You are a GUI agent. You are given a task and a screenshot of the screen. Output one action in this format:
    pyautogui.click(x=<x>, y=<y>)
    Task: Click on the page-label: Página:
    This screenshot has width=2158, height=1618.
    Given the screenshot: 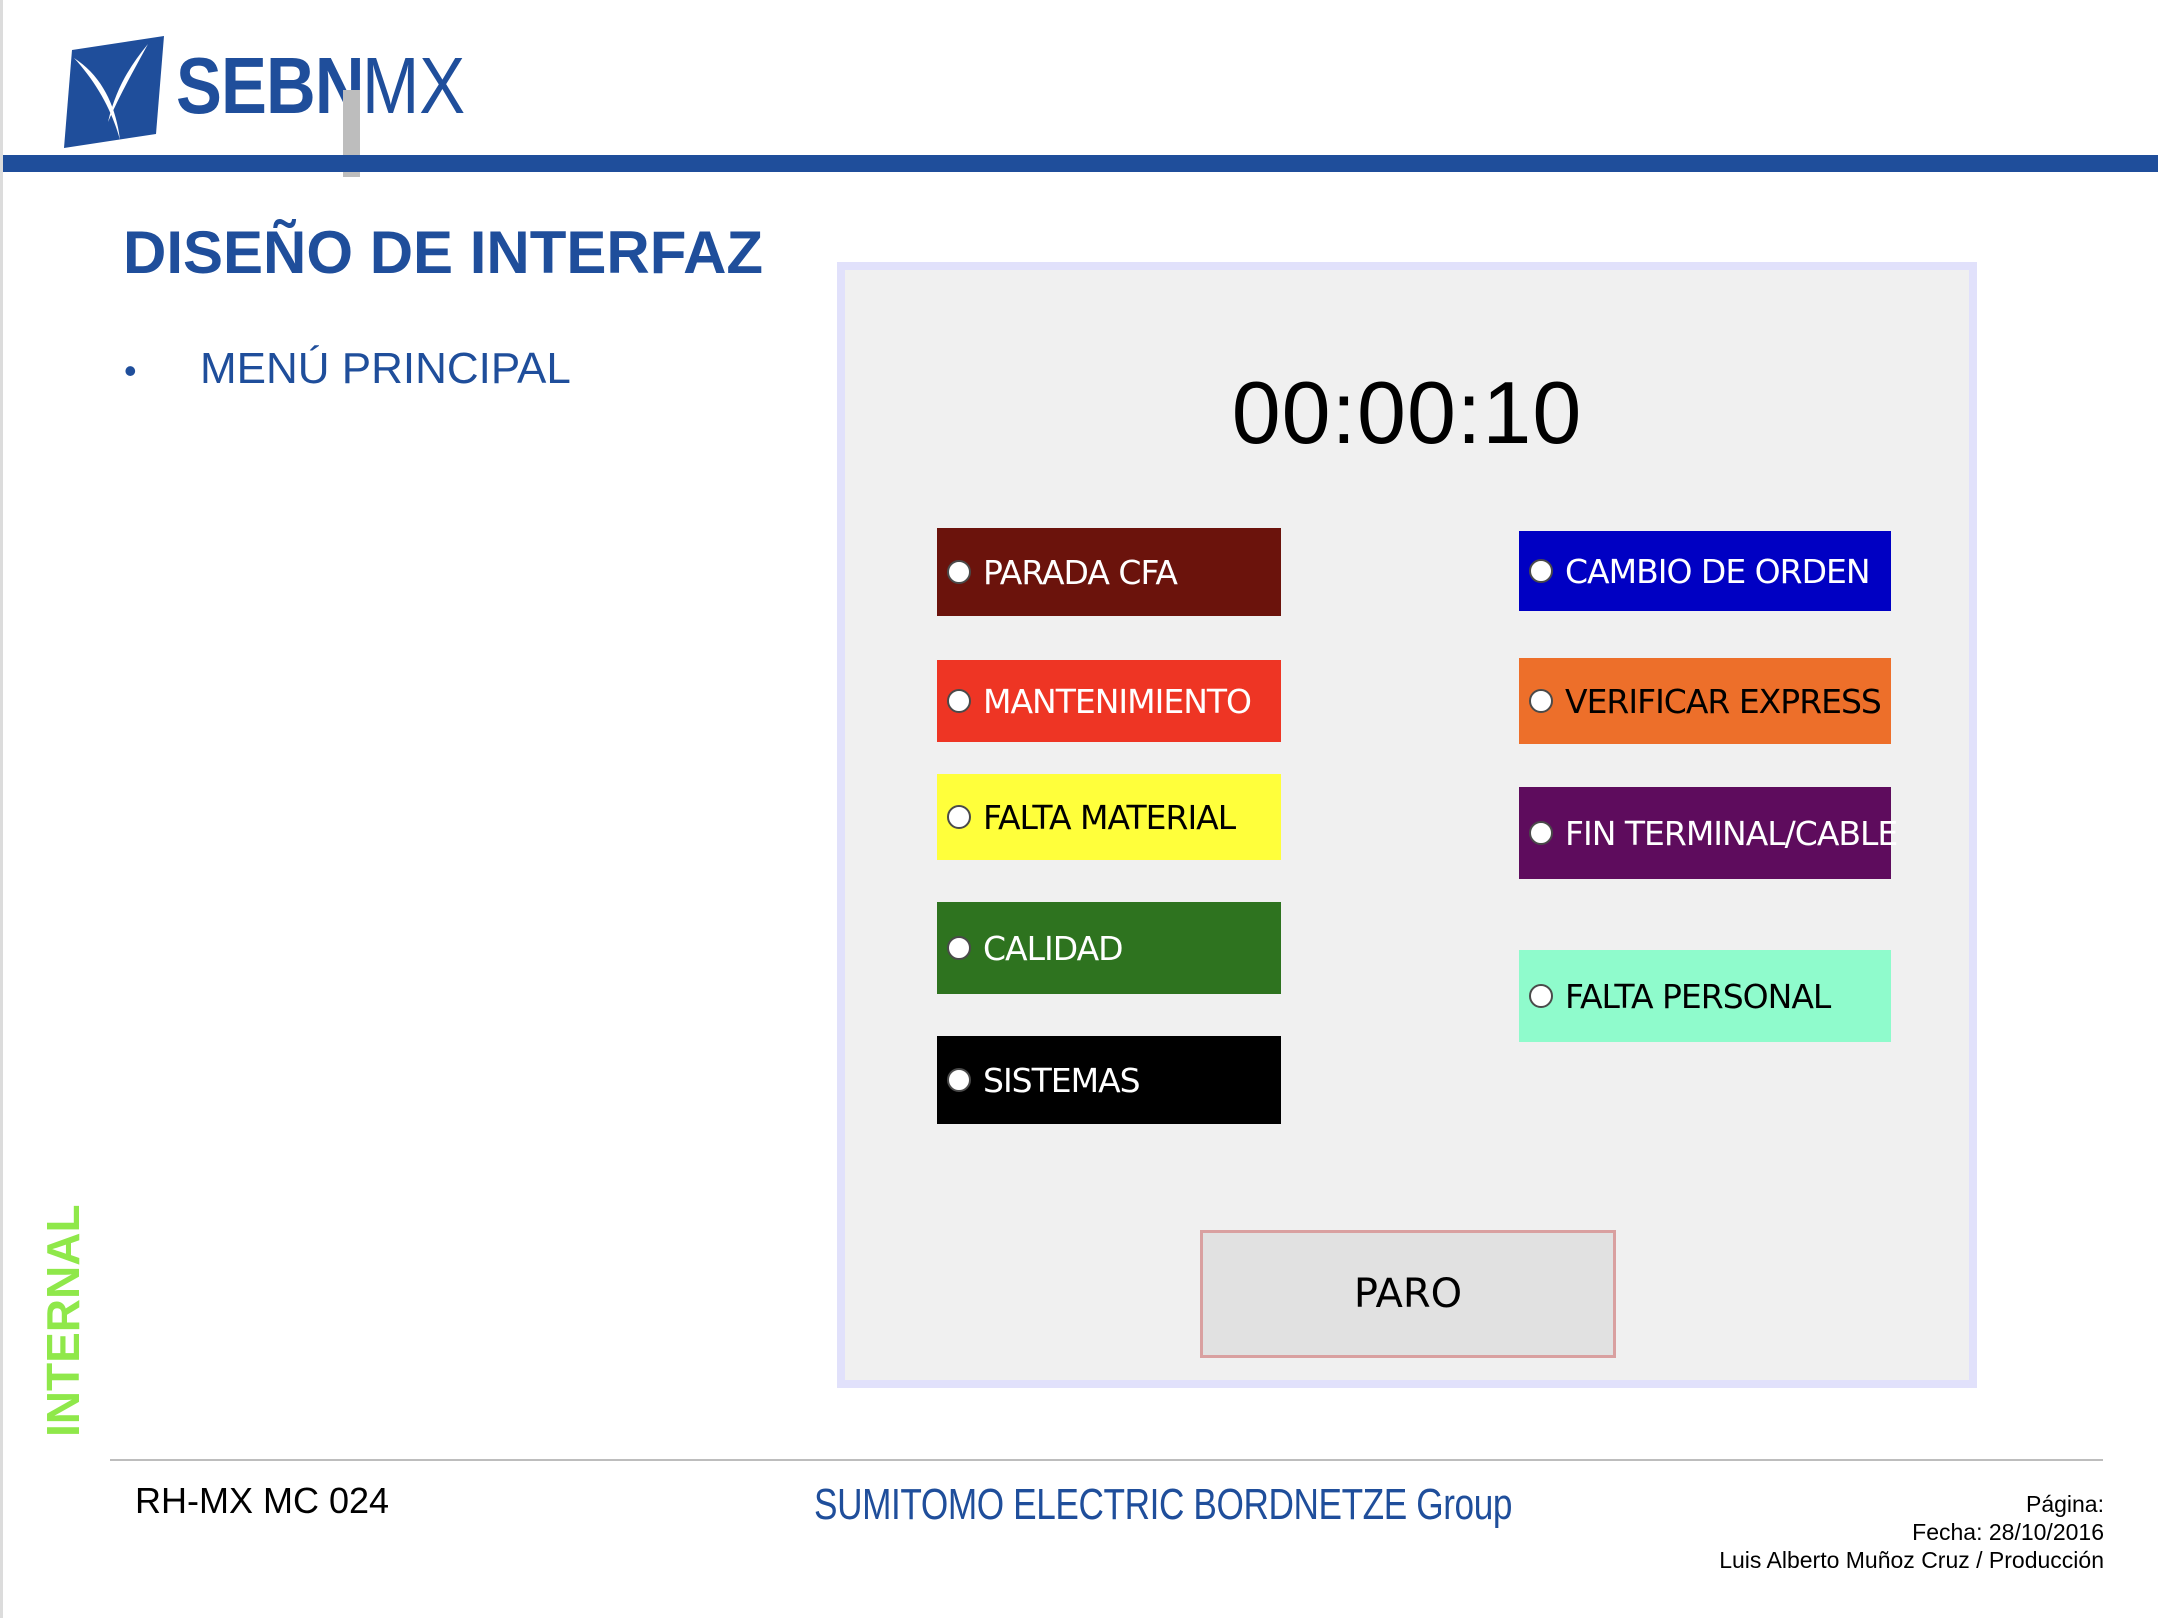 What is the action you would take?
    pyautogui.click(x=2064, y=1504)
    